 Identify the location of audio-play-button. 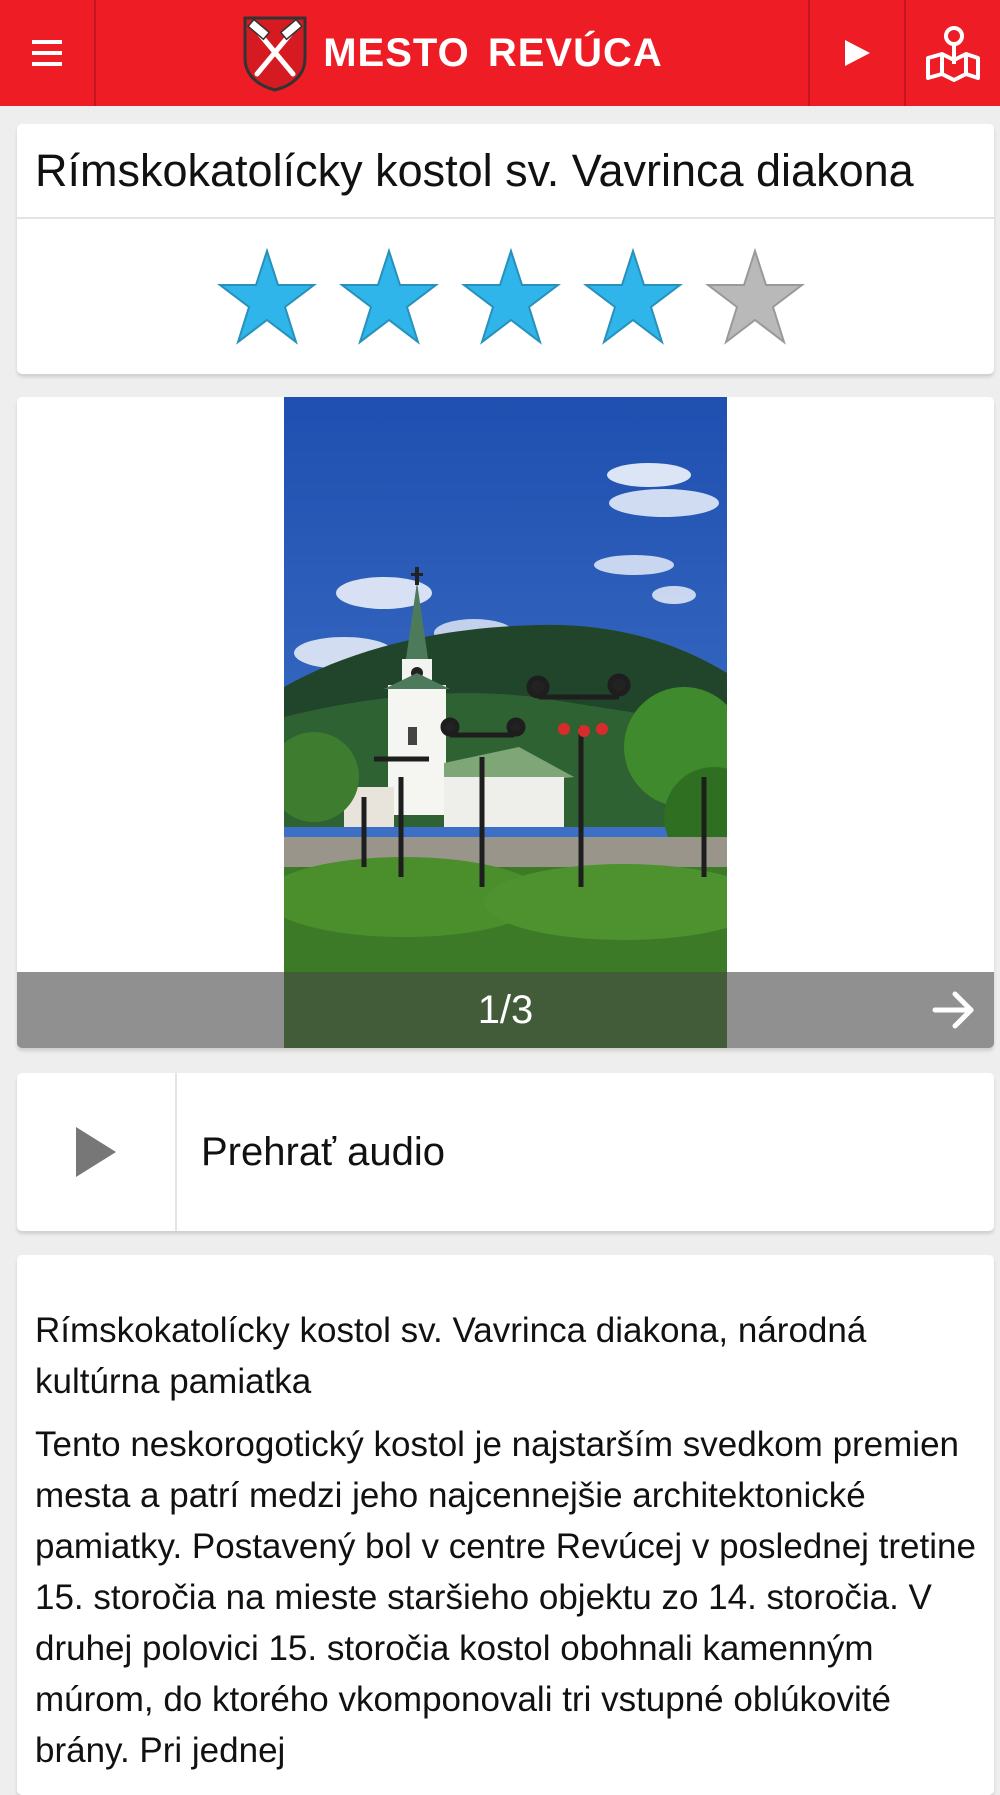
(97, 1152).